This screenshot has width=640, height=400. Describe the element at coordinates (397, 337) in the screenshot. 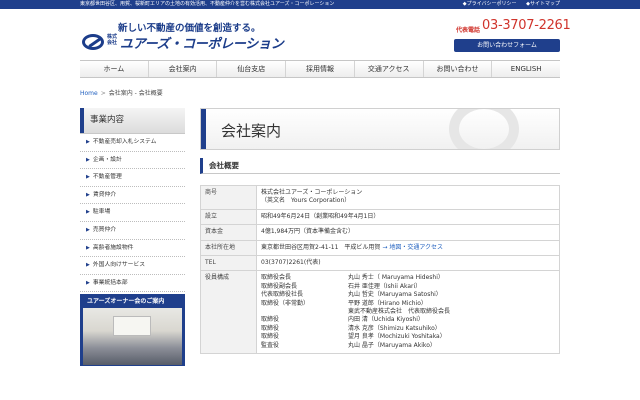

I see `officer-name: 望月 良孝（Mochizuki Yoshitaka）` at that location.